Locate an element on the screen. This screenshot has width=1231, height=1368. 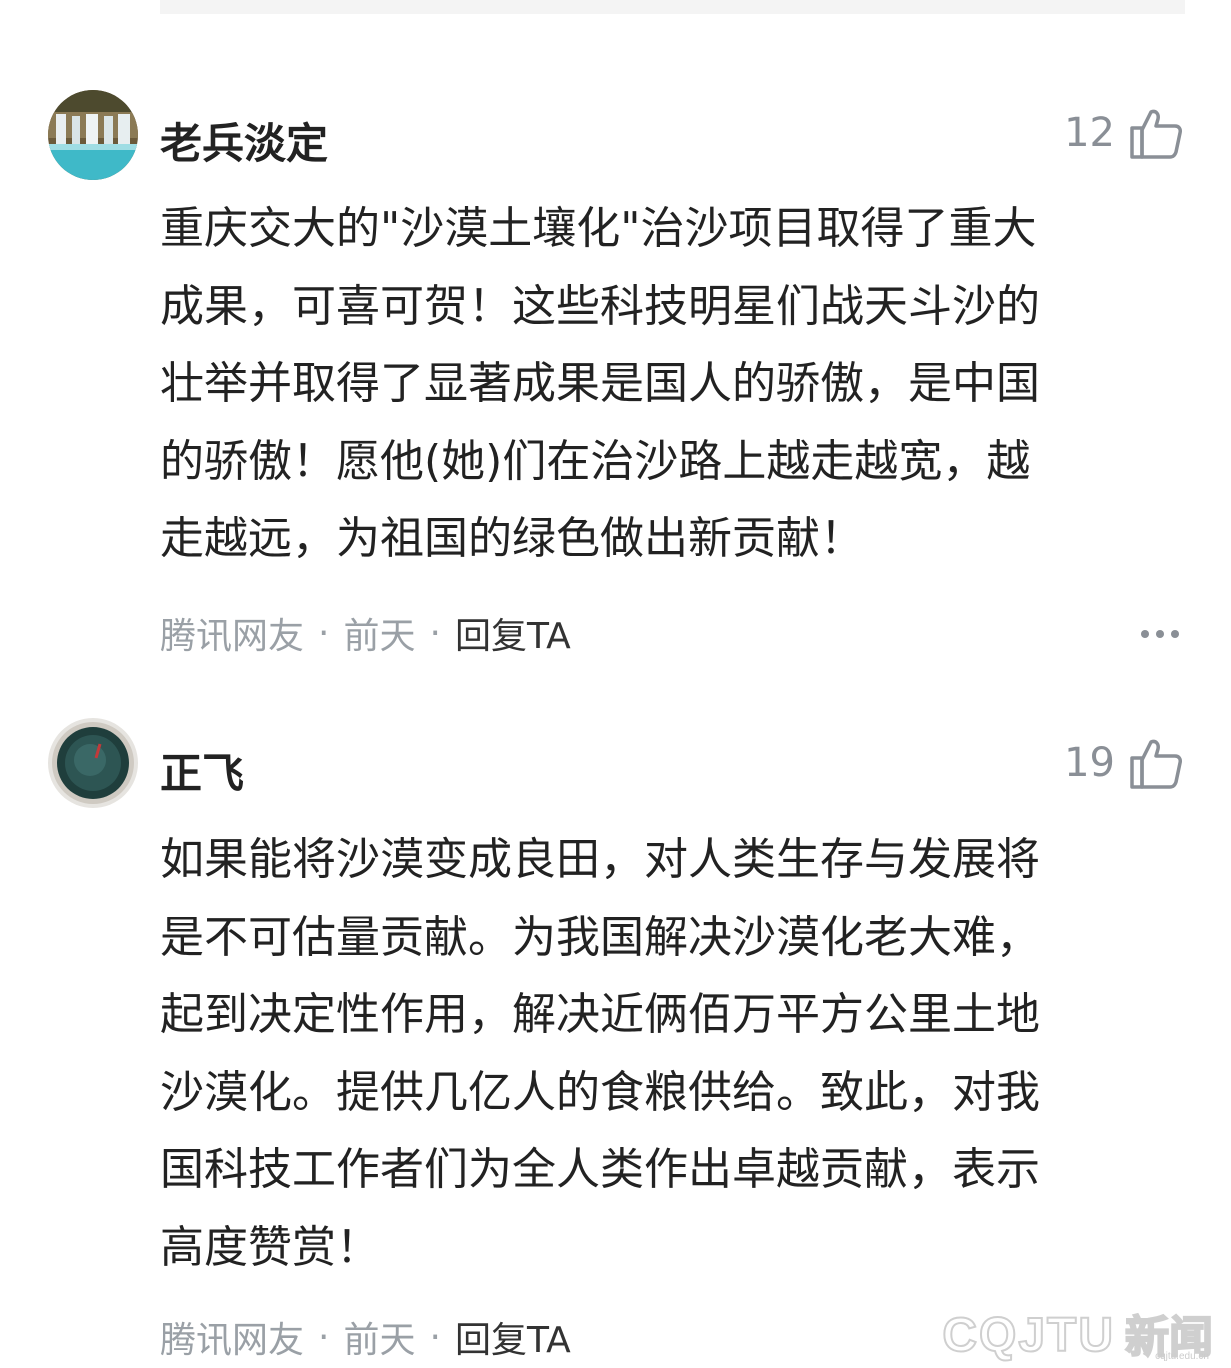
comment-line: 沙漠化。提供几亿人的食粮供给。致此，对我 is located at coordinates (600, 1092).